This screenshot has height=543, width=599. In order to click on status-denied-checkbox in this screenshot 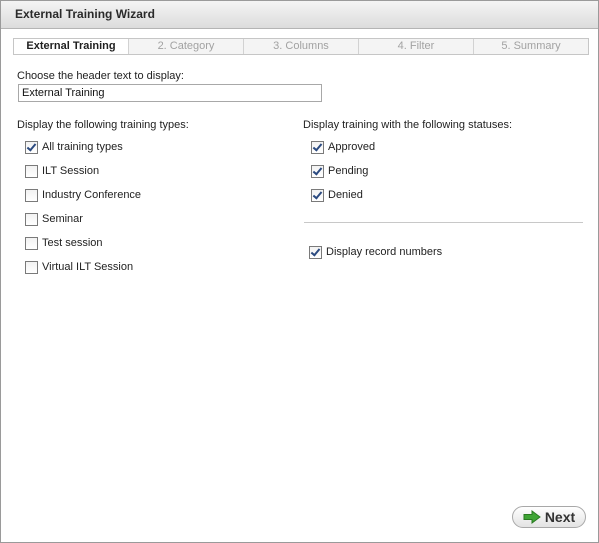, I will do `click(317, 195)`.